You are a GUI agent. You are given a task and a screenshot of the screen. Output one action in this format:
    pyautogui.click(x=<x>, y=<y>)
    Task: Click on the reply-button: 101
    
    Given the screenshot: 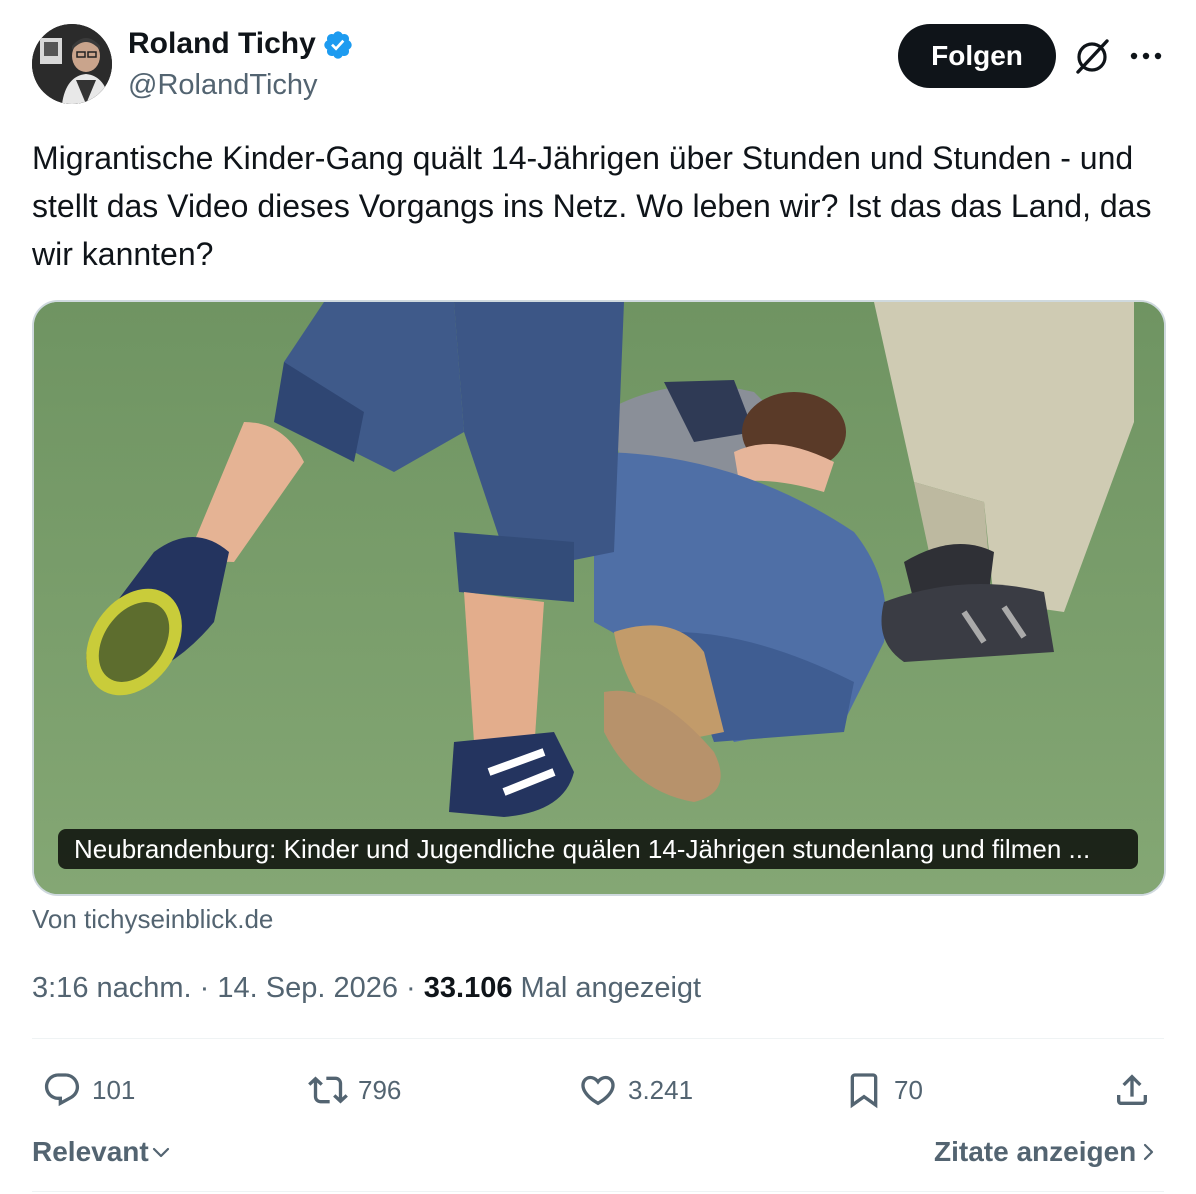 What is the action you would take?
    pyautogui.click(x=88, y=1090)
    